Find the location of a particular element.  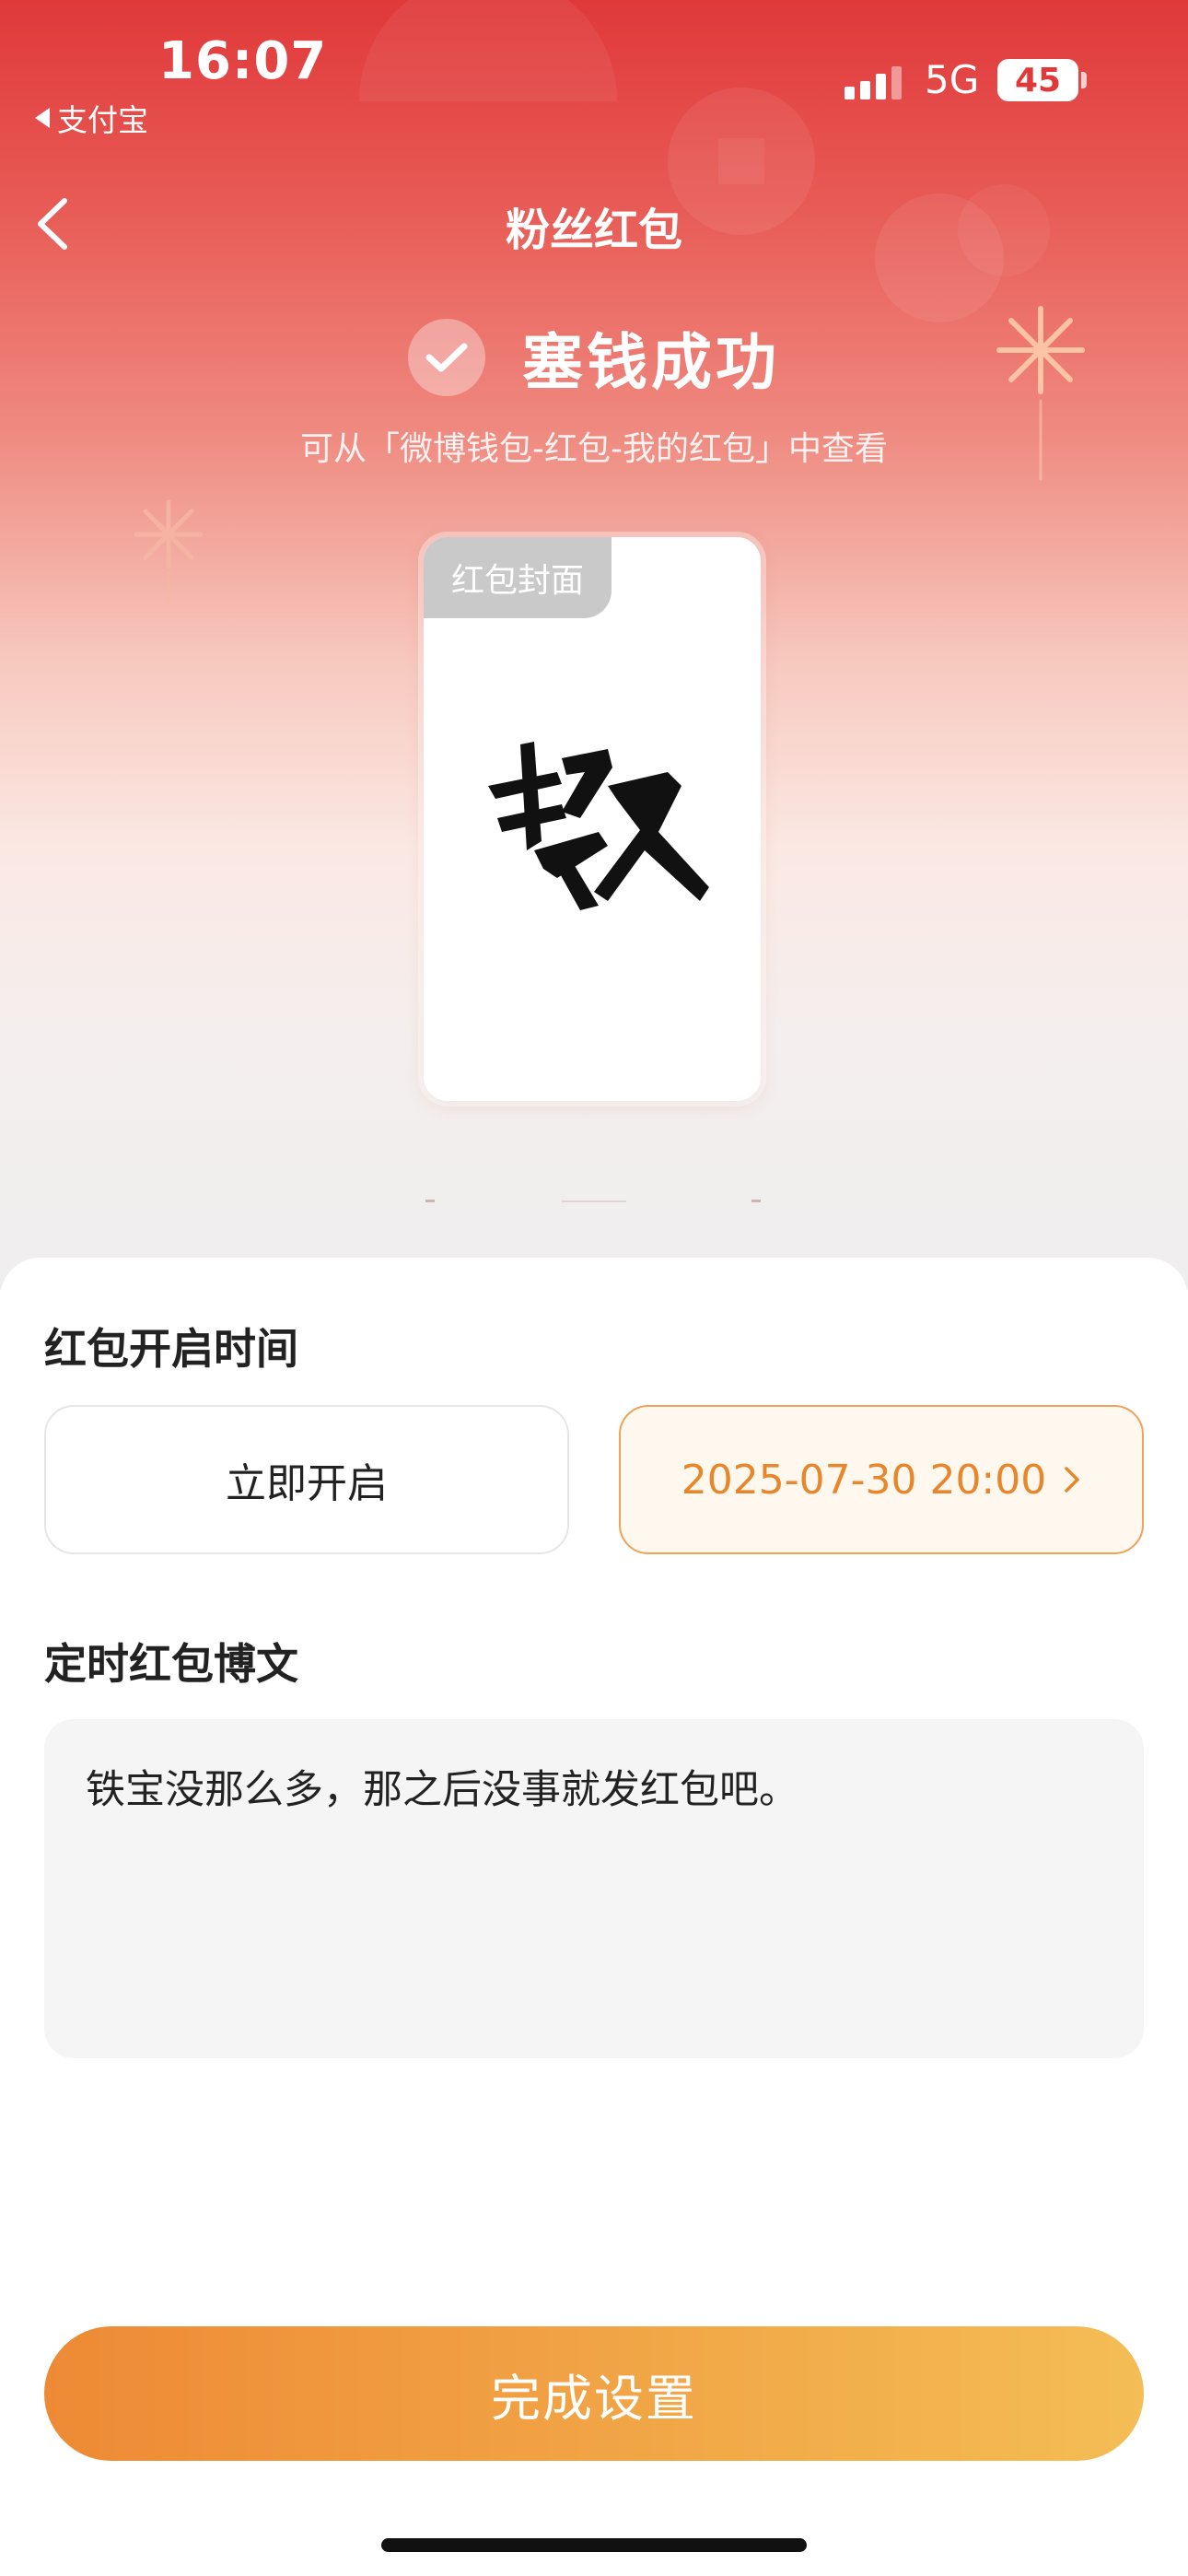

success-title: 塞钱成功 is located at coordinates (651, 363).